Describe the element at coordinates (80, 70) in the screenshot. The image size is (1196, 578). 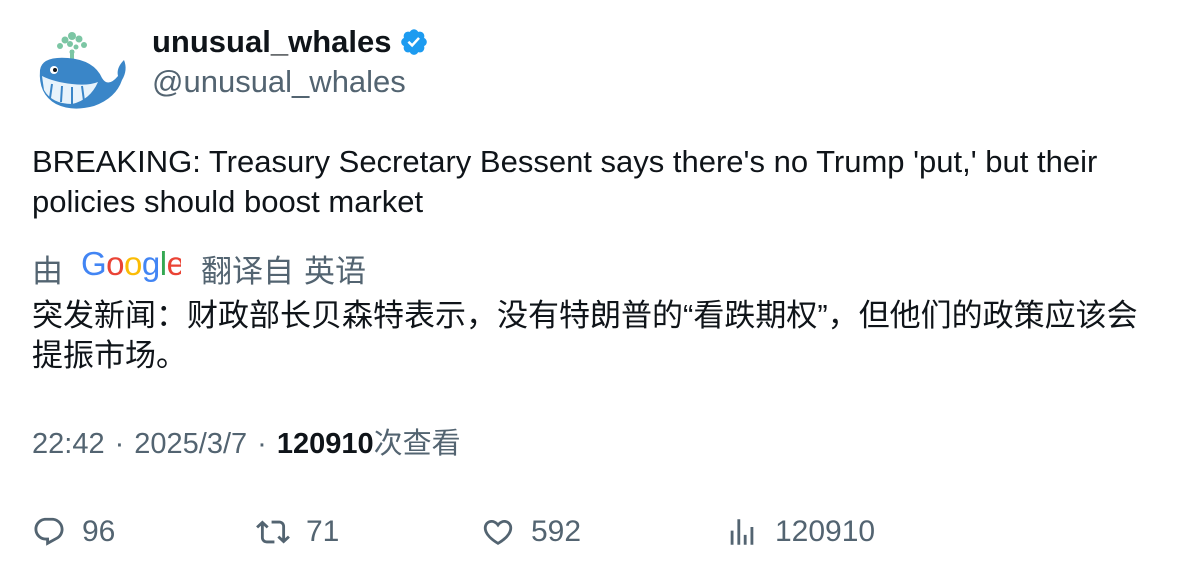
I see `whale-avatar-icon` at that location.